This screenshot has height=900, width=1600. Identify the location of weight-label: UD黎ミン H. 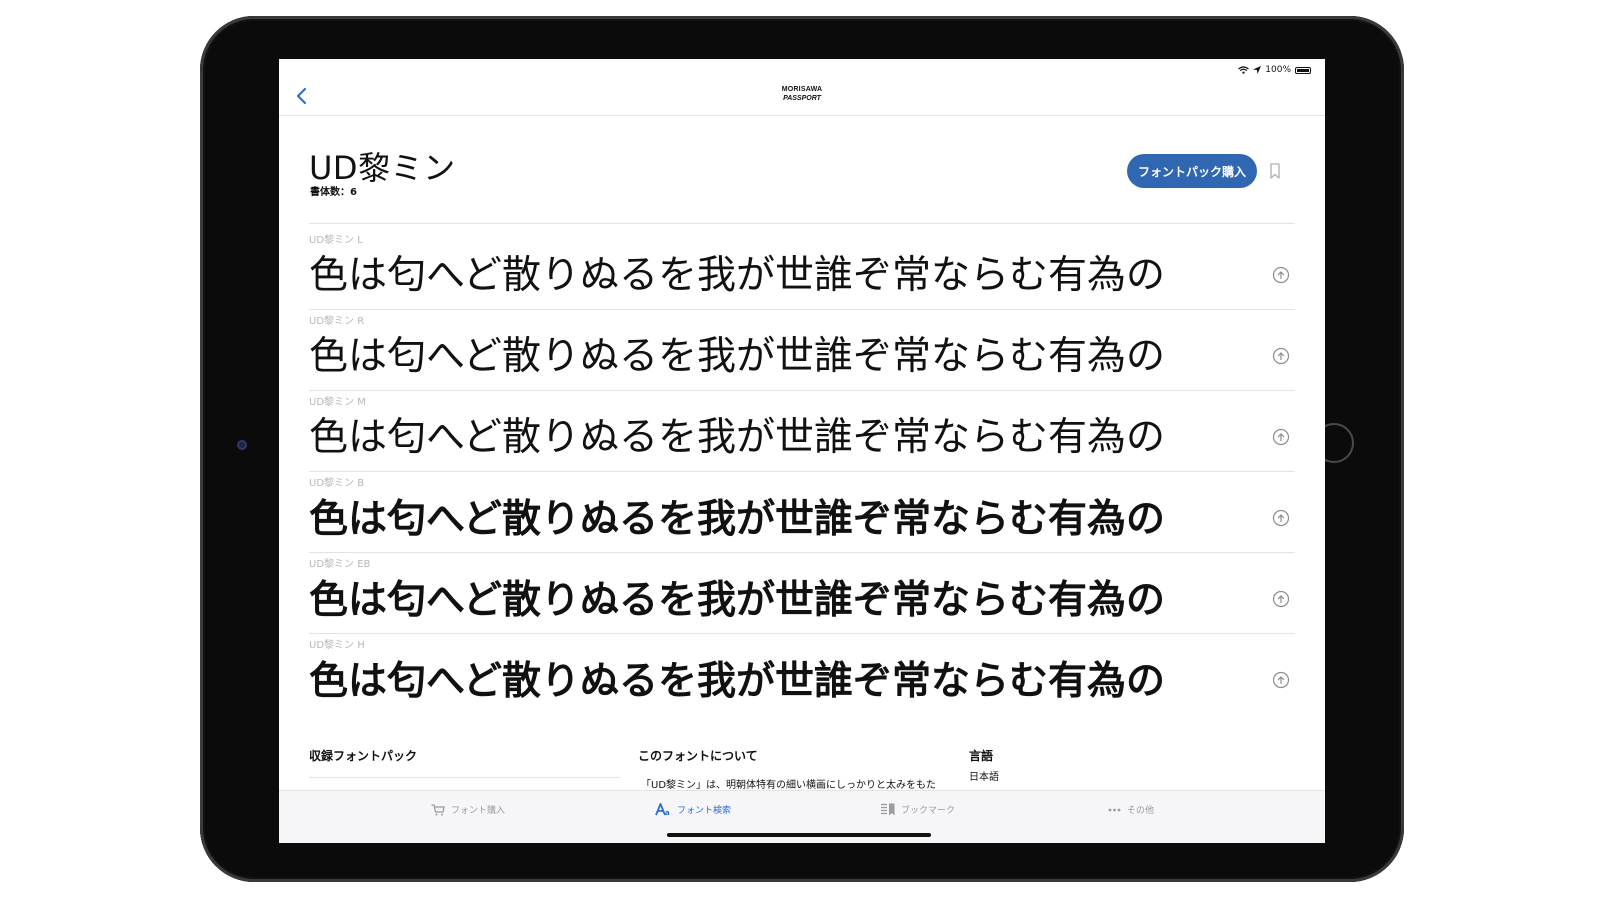
(337, 645).